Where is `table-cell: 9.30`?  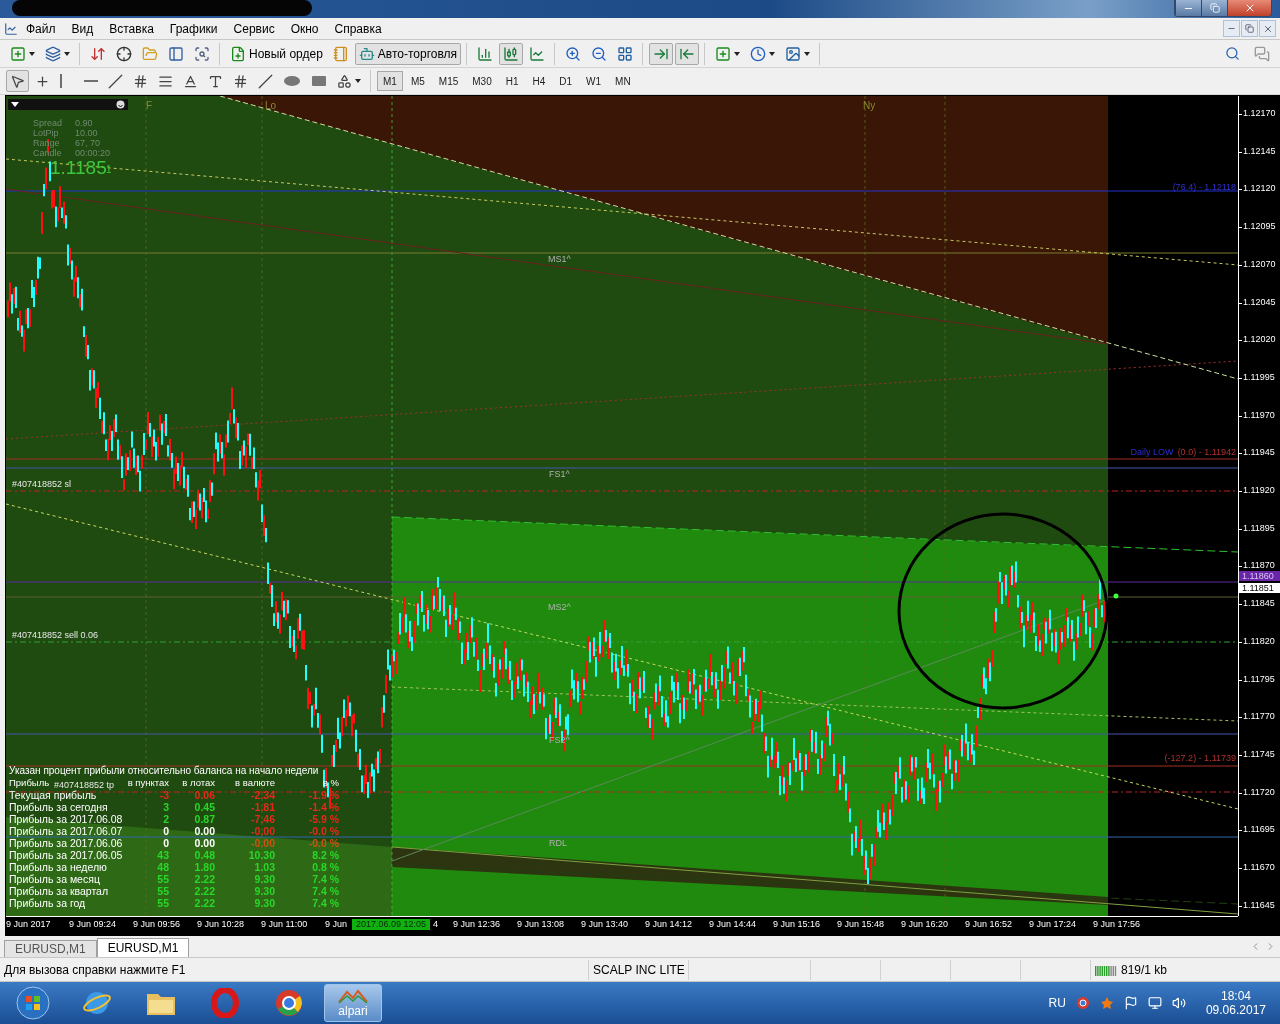 table-cell: 9.30 is located at coordinates (264, 891).